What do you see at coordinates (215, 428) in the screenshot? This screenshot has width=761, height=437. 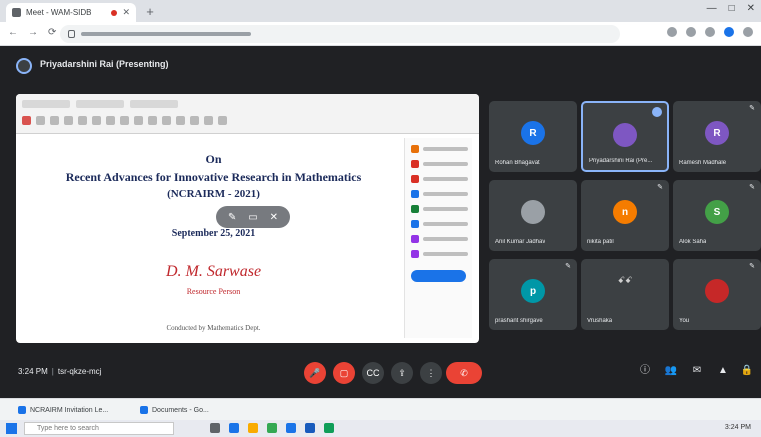 I see `task-view-icon` at bounding box center [215, 428].